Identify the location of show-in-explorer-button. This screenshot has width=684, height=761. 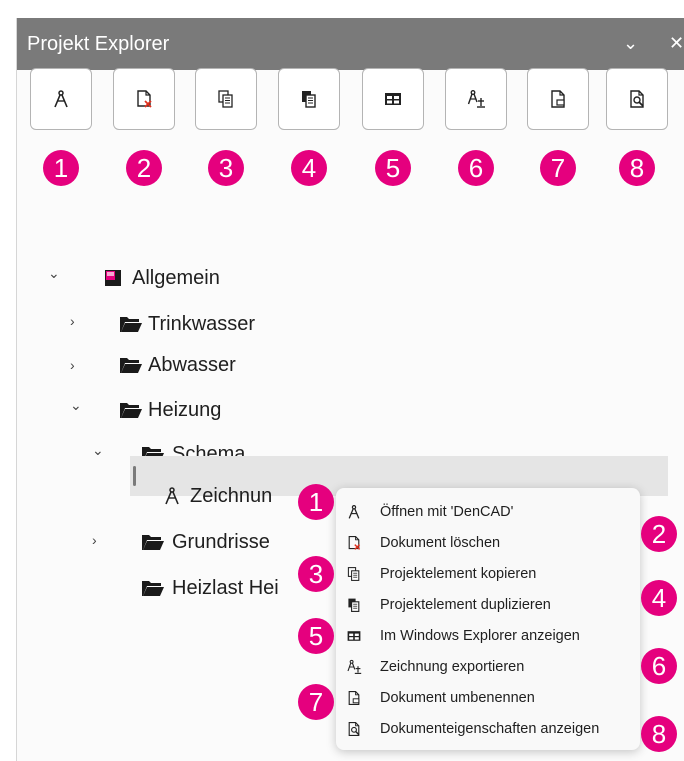
(393, 99).